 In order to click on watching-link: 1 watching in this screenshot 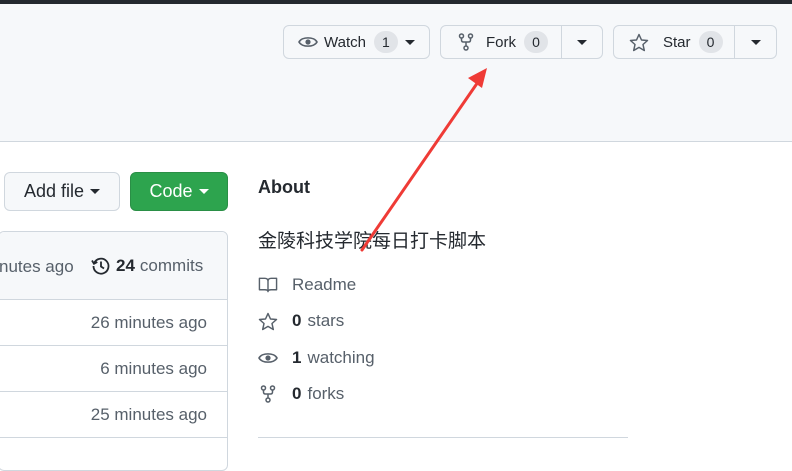, I will do `click(316, 358)`.